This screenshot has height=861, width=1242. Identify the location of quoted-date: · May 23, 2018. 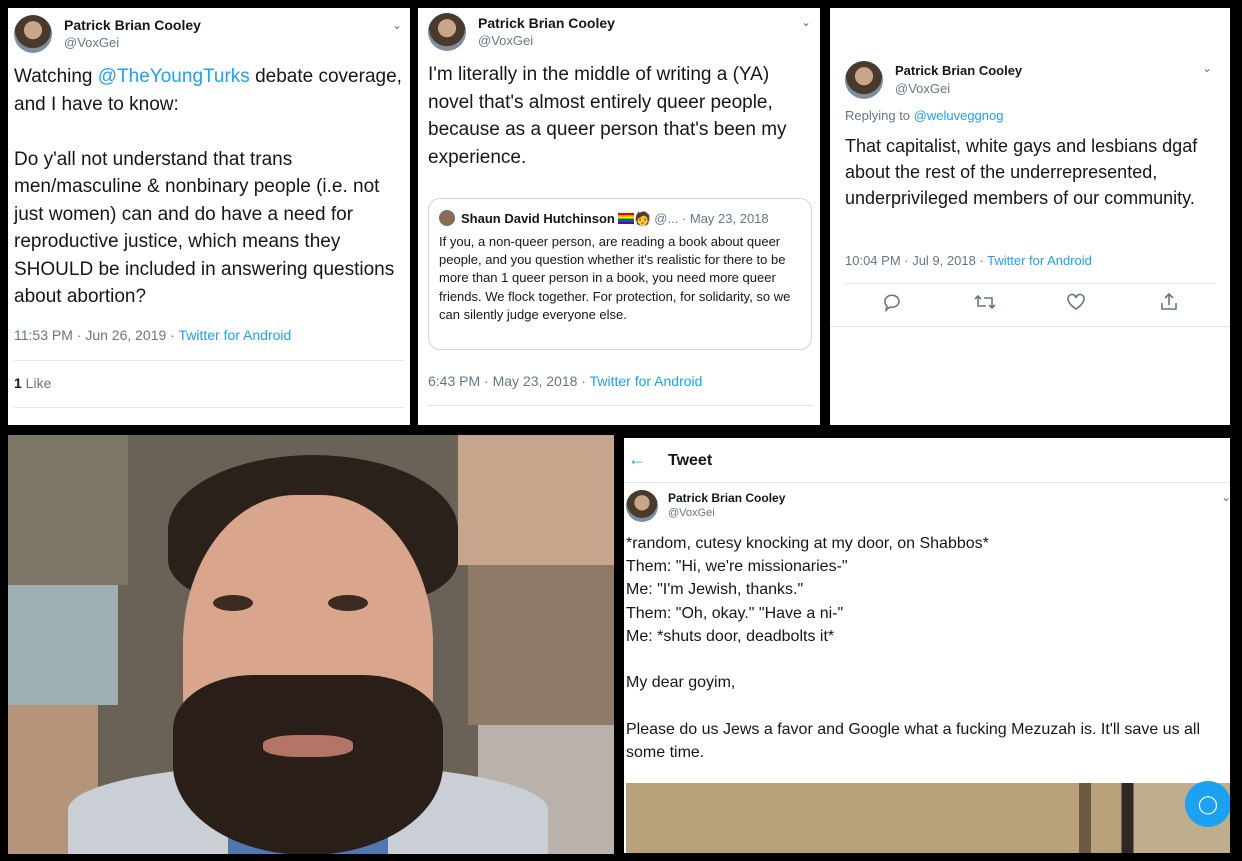
(723, 218).